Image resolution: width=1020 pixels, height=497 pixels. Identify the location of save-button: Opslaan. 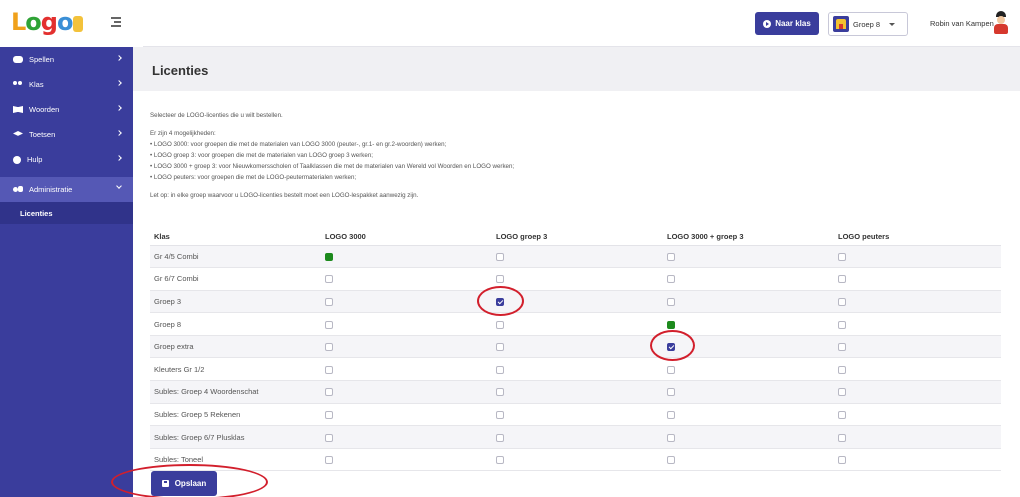
(184, 483).